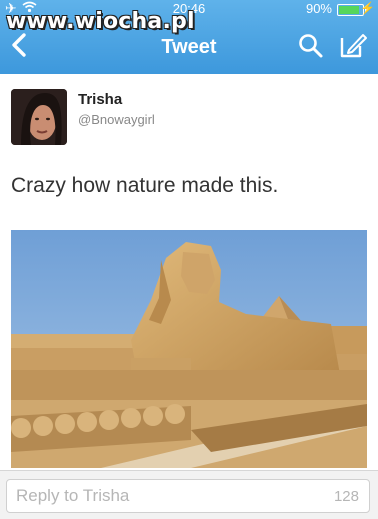 The image size is (378, 519). I want to click on avatar, so click(39, 117).